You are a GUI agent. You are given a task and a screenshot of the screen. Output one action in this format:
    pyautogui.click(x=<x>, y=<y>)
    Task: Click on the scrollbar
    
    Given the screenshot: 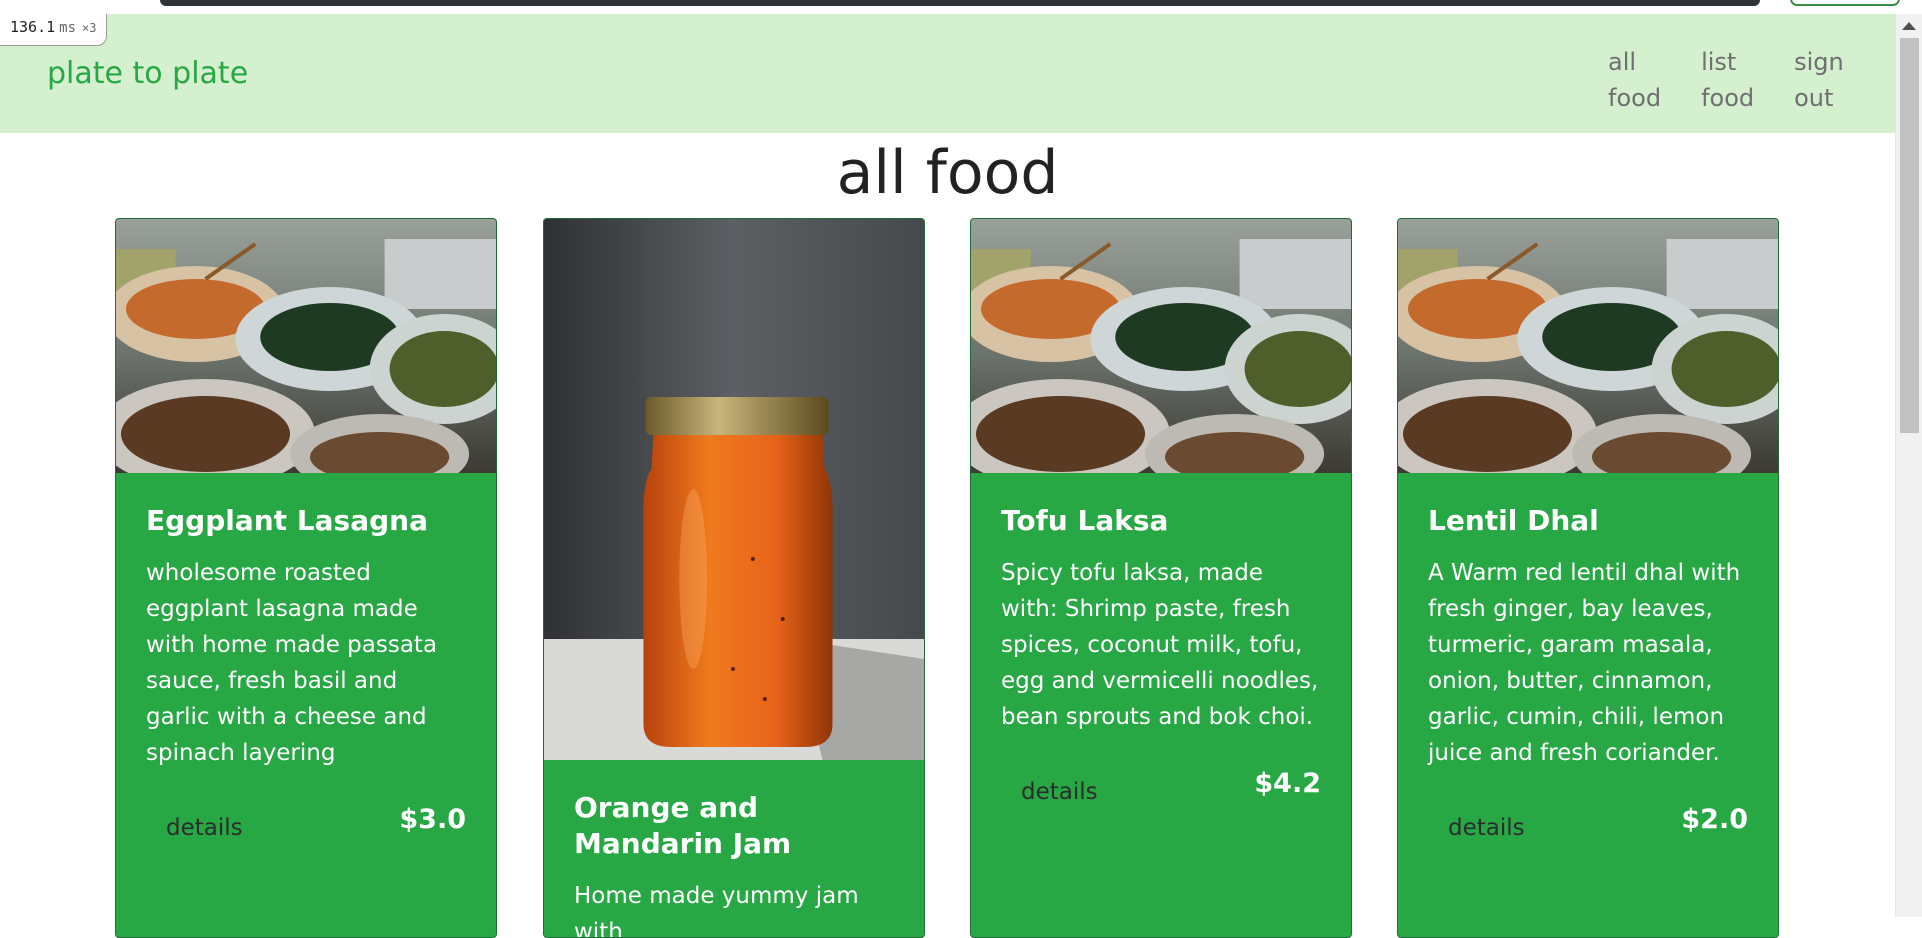 What is the action you would take?
    pyautogui.click(x=1908, y=477)
    